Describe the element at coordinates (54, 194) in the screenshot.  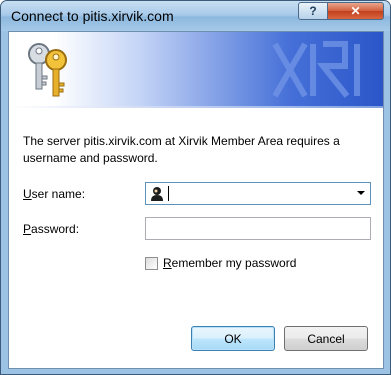
I see `username-label: User name:` at that location.